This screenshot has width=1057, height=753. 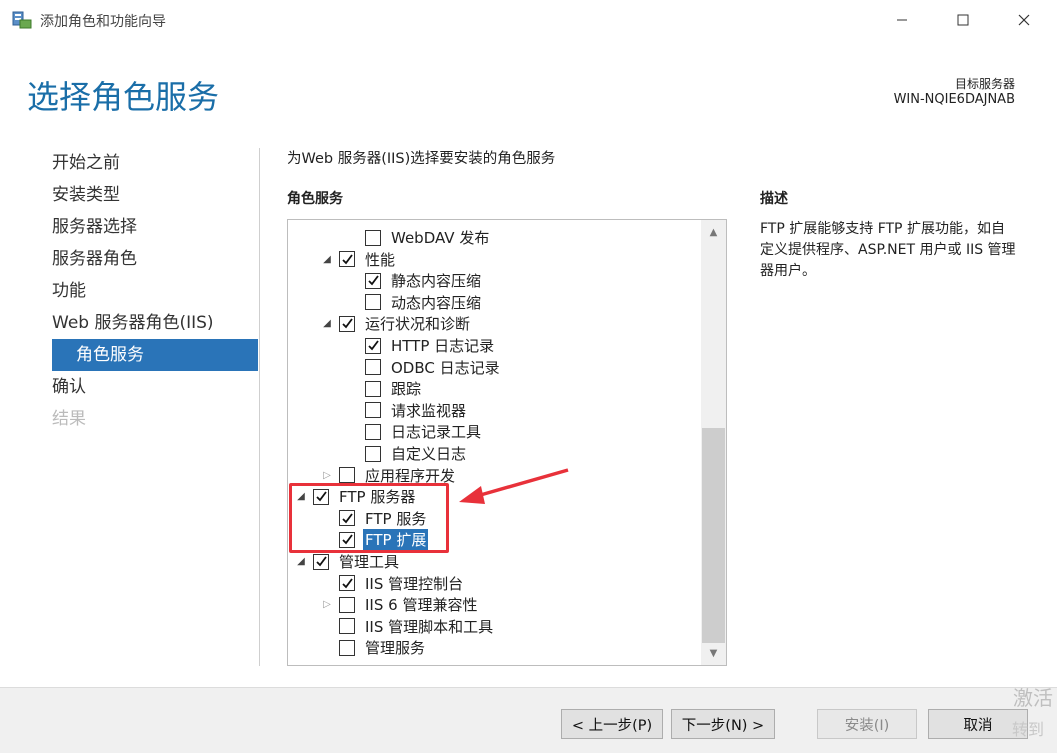 What do you see at coordinates (22, 20) in the screenshot?
I see `server-manager-icon` at bounding box center [22, 20].